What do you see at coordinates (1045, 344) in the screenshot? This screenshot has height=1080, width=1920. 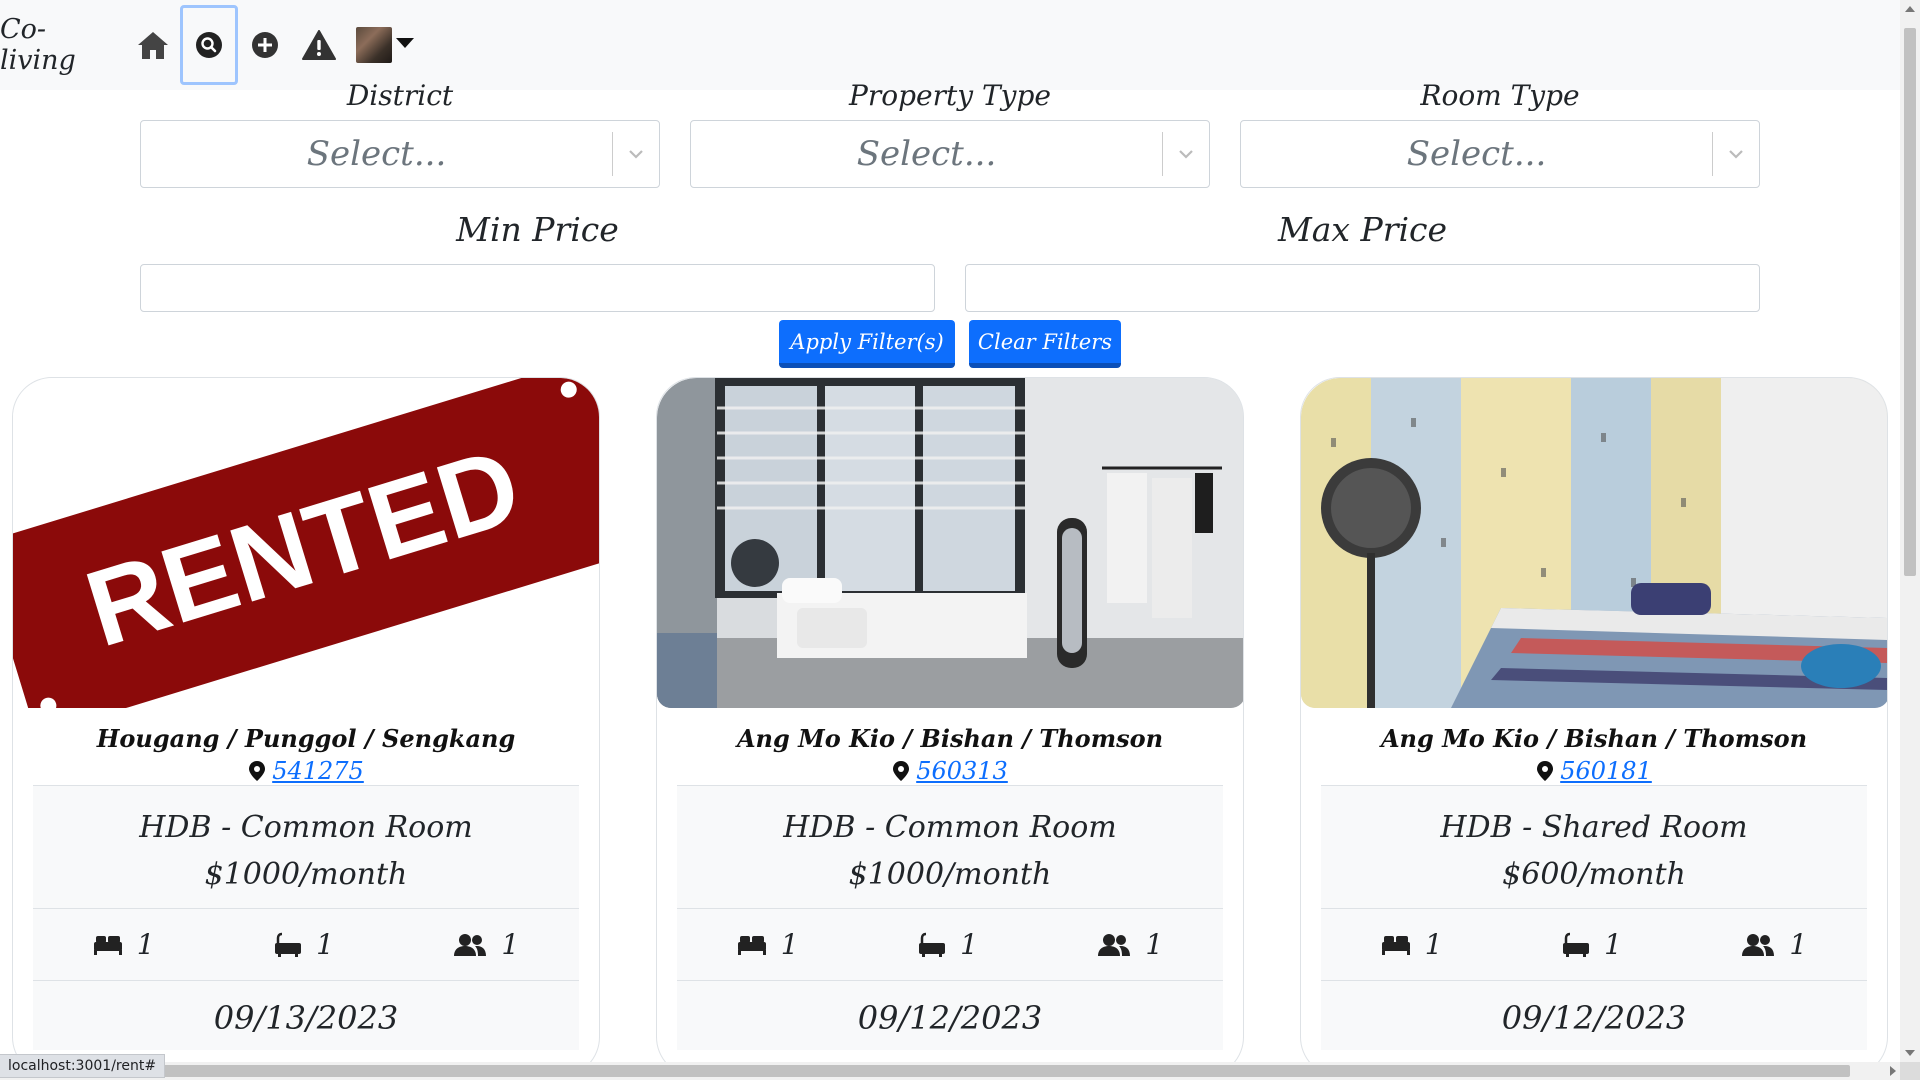 I see `clear-filters-button: Clear Filters` at bounding box center [1045, 344].